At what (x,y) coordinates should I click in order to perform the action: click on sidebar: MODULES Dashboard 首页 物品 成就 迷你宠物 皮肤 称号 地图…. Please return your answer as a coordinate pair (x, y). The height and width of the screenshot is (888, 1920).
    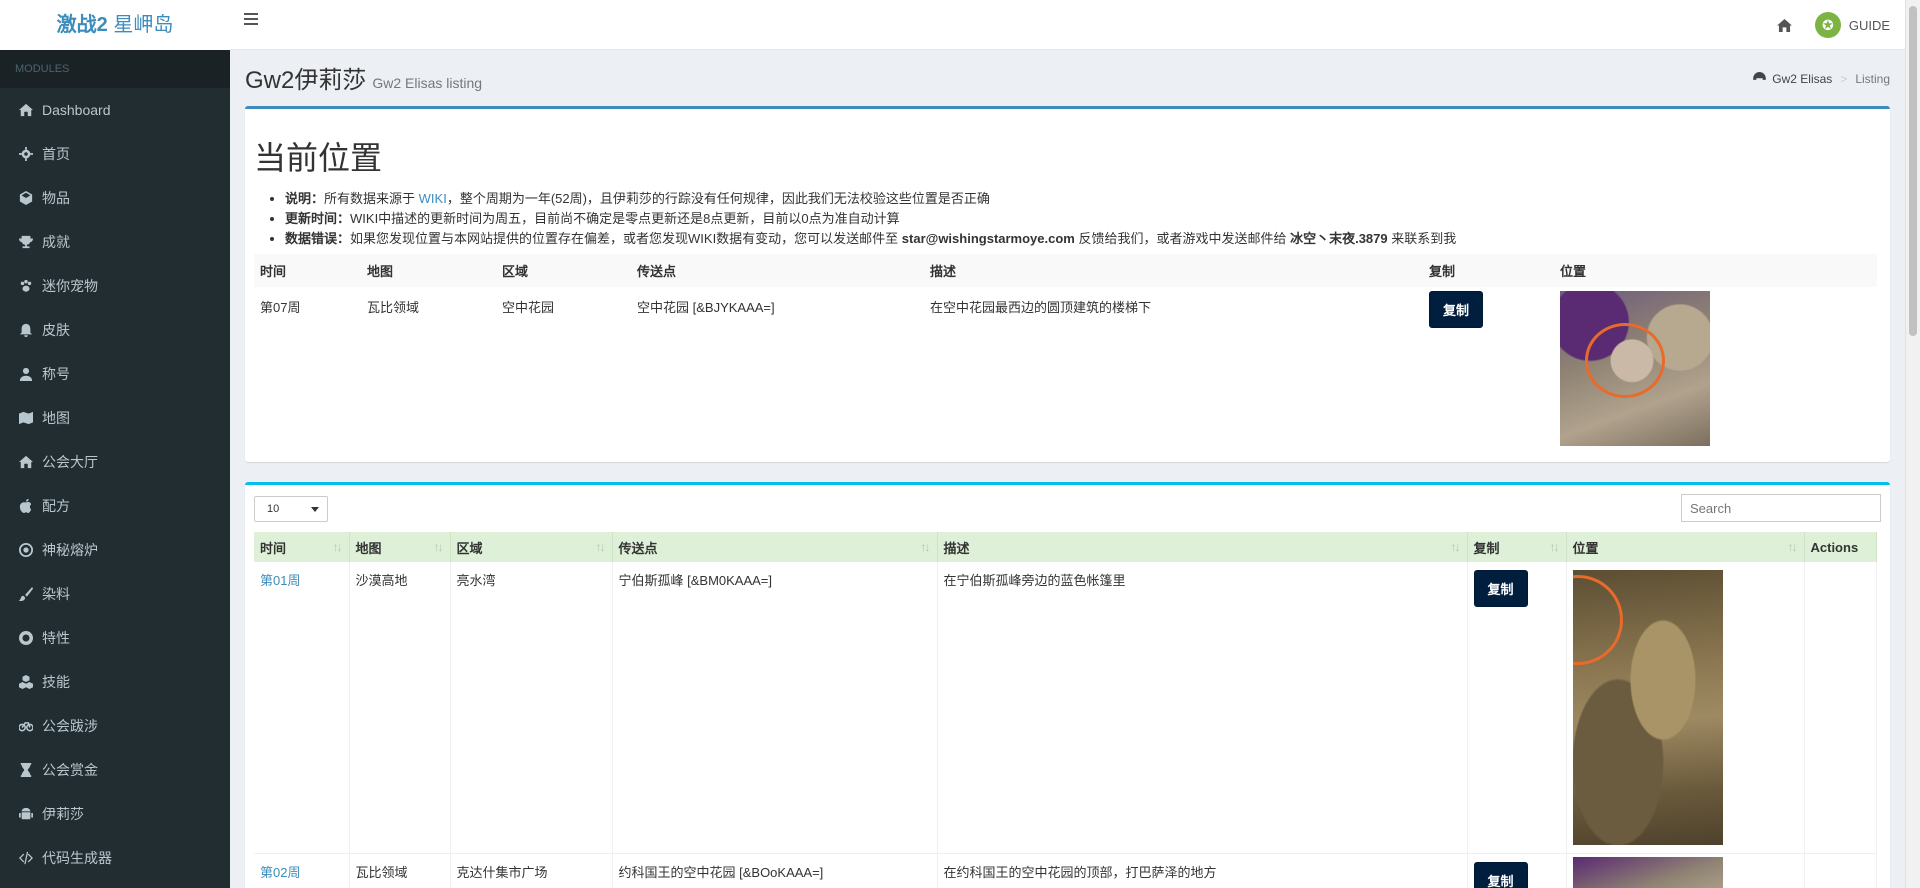
    Looking at the image, I should click on (115, 469).